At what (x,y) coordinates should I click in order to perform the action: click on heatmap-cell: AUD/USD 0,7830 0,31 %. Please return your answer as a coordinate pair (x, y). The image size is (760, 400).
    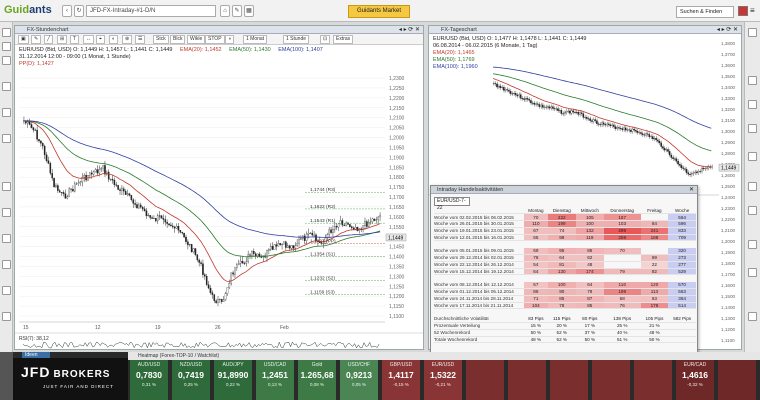
    Looking at the image, I should click on (149, 380).